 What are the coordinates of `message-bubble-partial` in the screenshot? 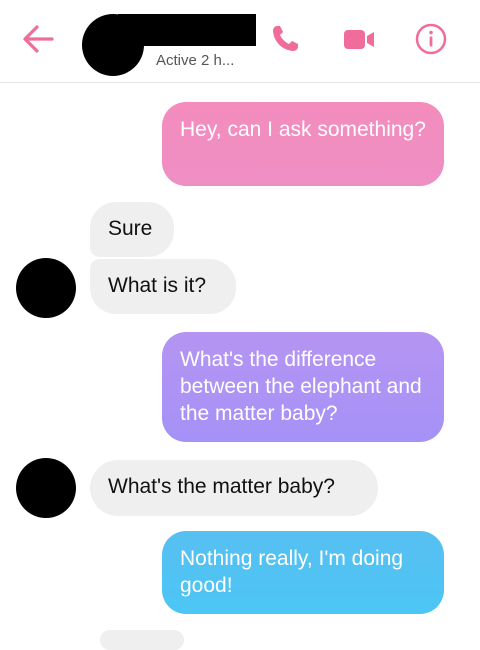 It's located at (142, 640).